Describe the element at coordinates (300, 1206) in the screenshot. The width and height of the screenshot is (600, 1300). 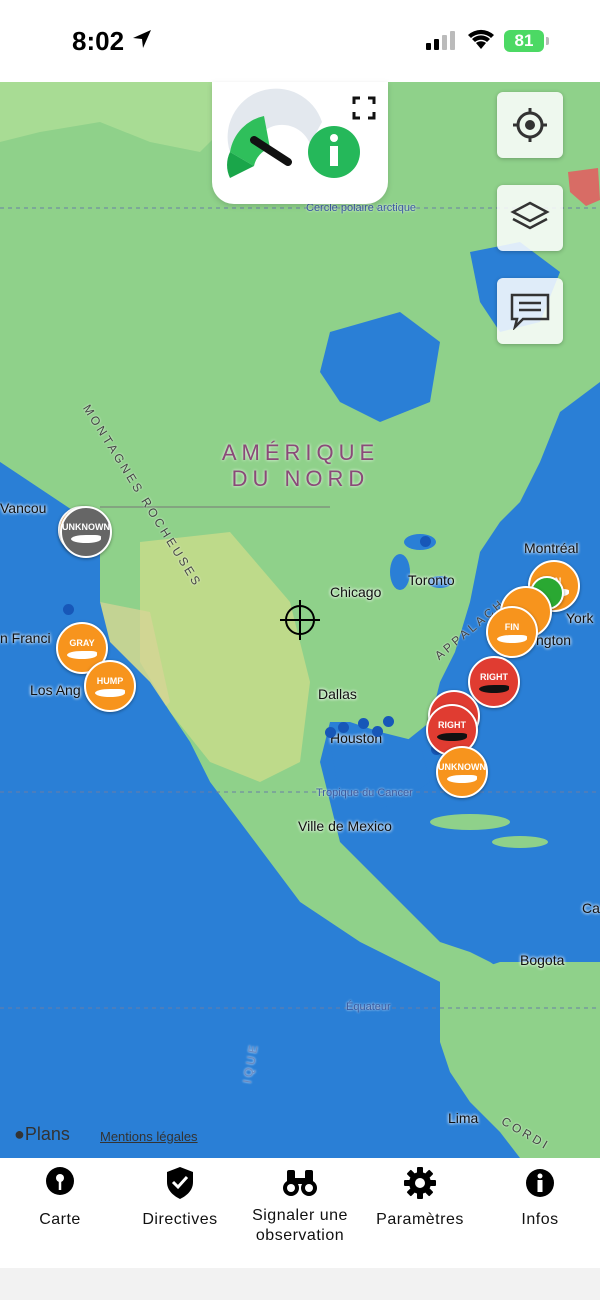
I see `tab-signaler: Signaler une observation` at that location.